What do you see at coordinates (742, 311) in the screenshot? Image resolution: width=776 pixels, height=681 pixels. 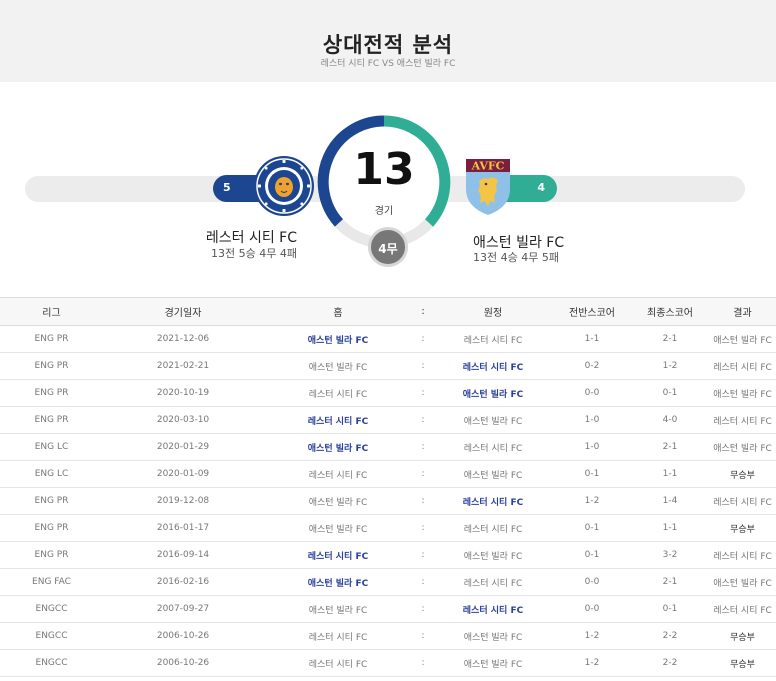 I see `column-header: 결과` at bounding box center [742, 311].